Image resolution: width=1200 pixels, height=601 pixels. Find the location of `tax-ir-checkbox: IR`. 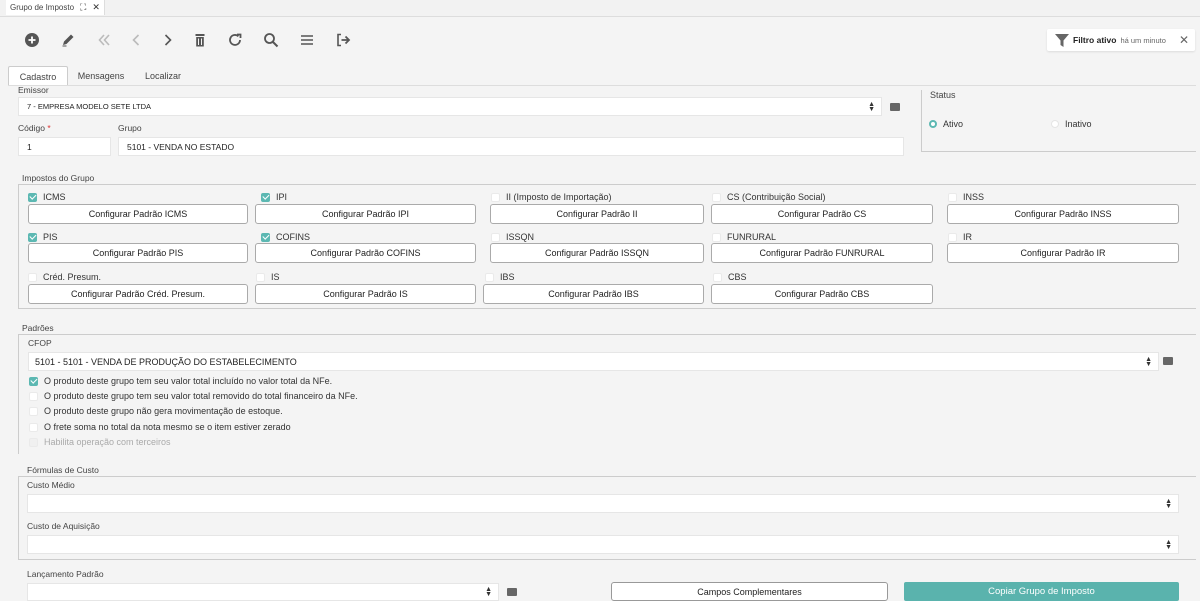

tax-ir-checkbox: IR is located at coordinates (960, 237).